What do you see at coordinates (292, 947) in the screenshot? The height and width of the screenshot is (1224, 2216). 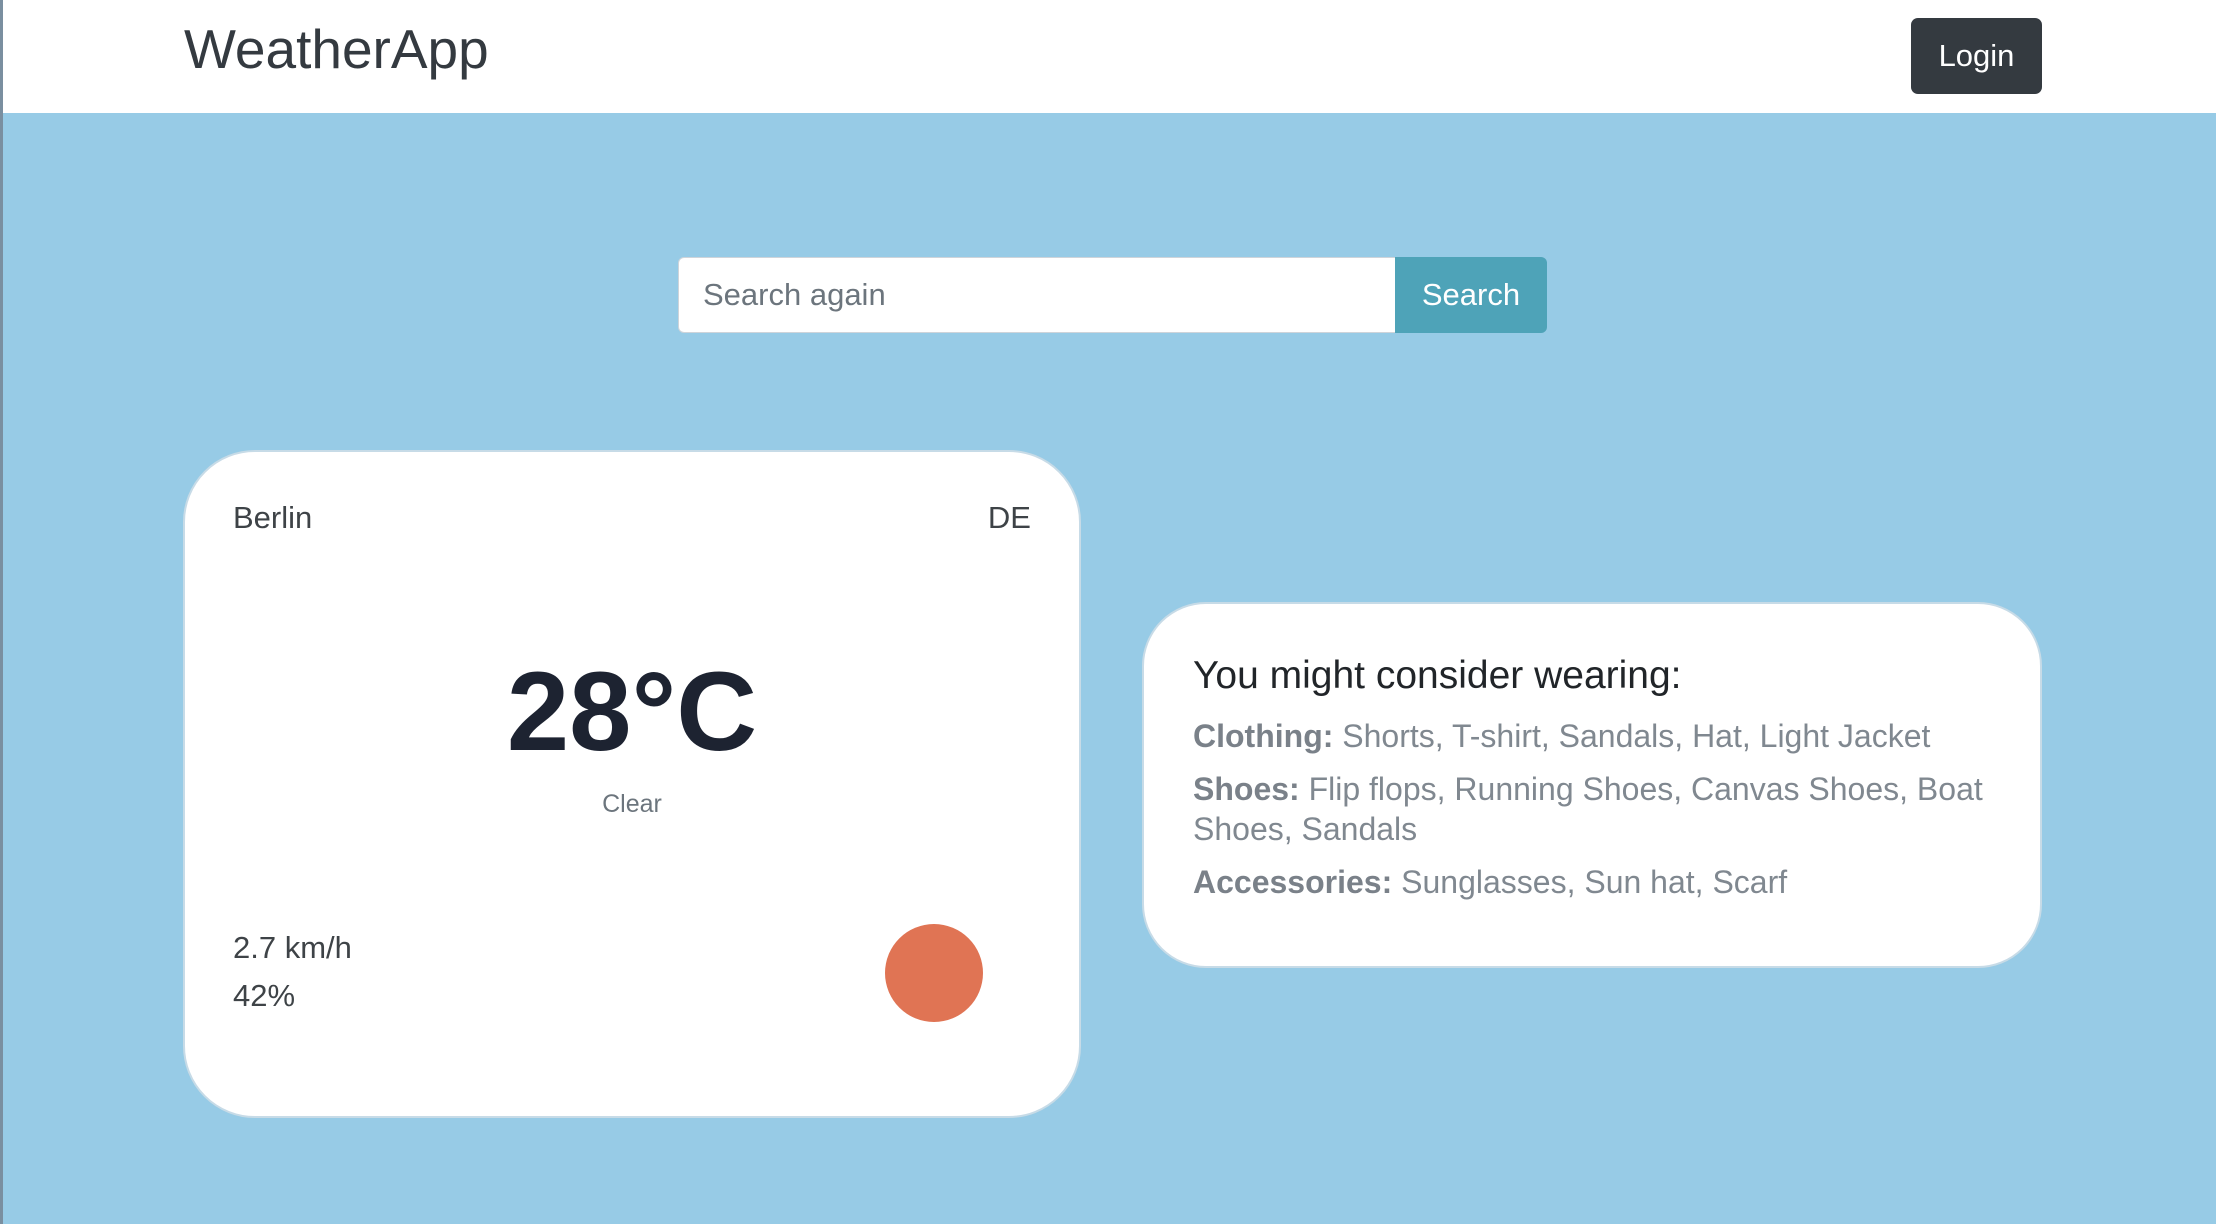 I see `wind-speed: 2.7 km/h` at bounding box center [292, 947].